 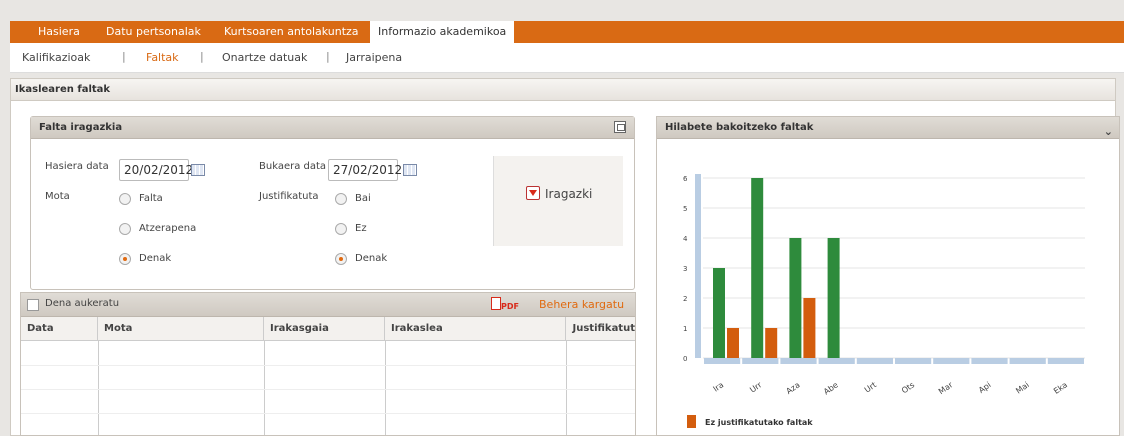 I want to click on maximize-icon, so click(x=620, y=127).